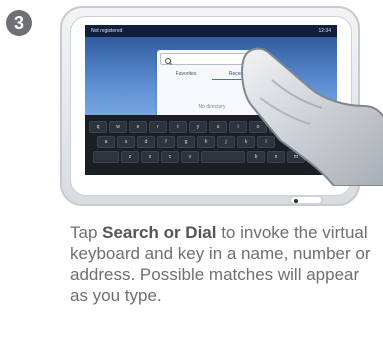 The height and width of the screenshot is (350, 383). I want to click on key-d: d, so click(146, 142).